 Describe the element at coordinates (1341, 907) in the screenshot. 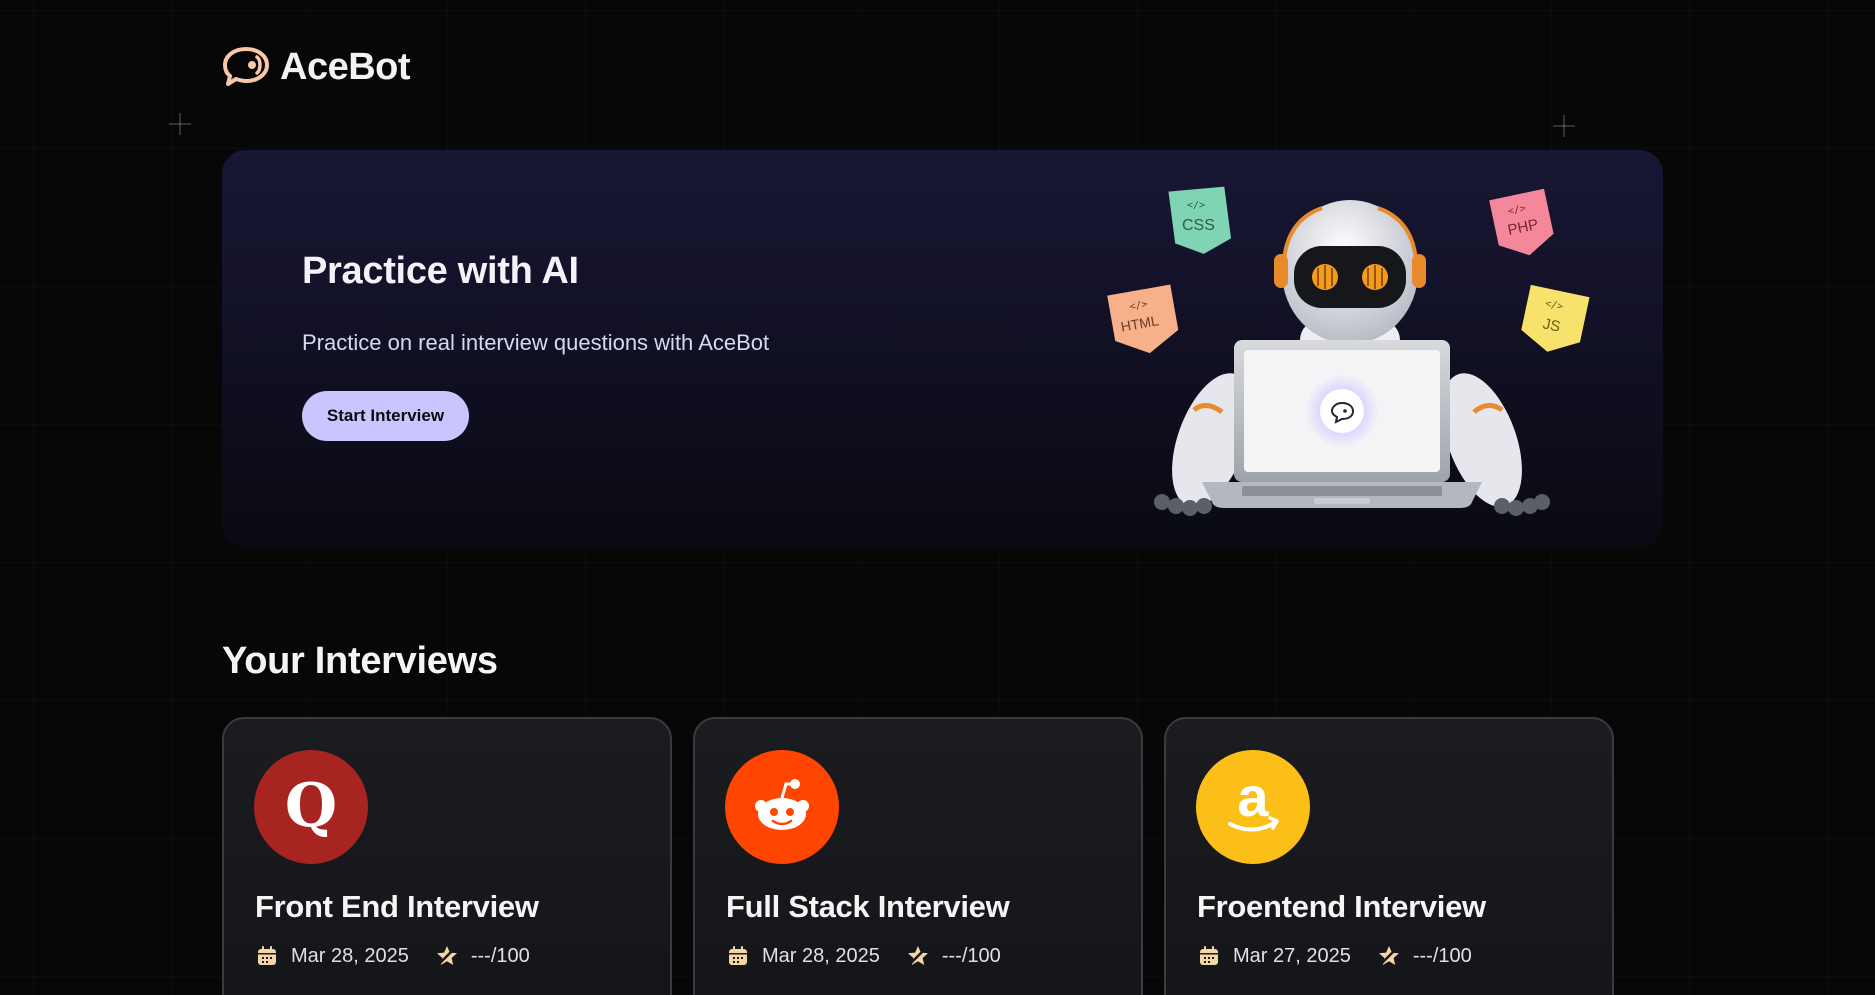

I see `interview-title: Froentend Interview` at that location.